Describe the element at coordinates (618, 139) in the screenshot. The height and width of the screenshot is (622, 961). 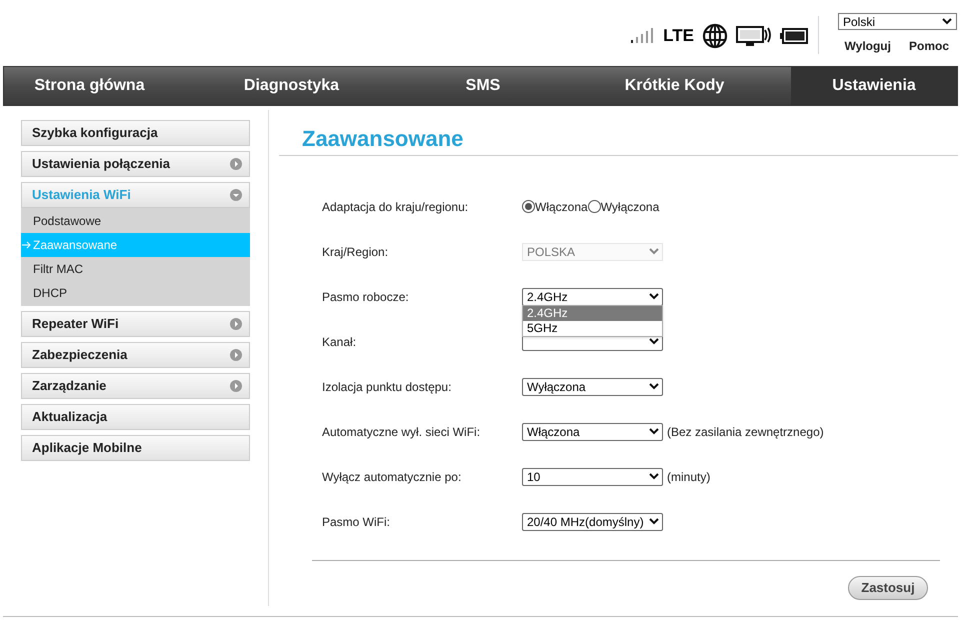
I see `page-title: Zaawansowane` at that location.